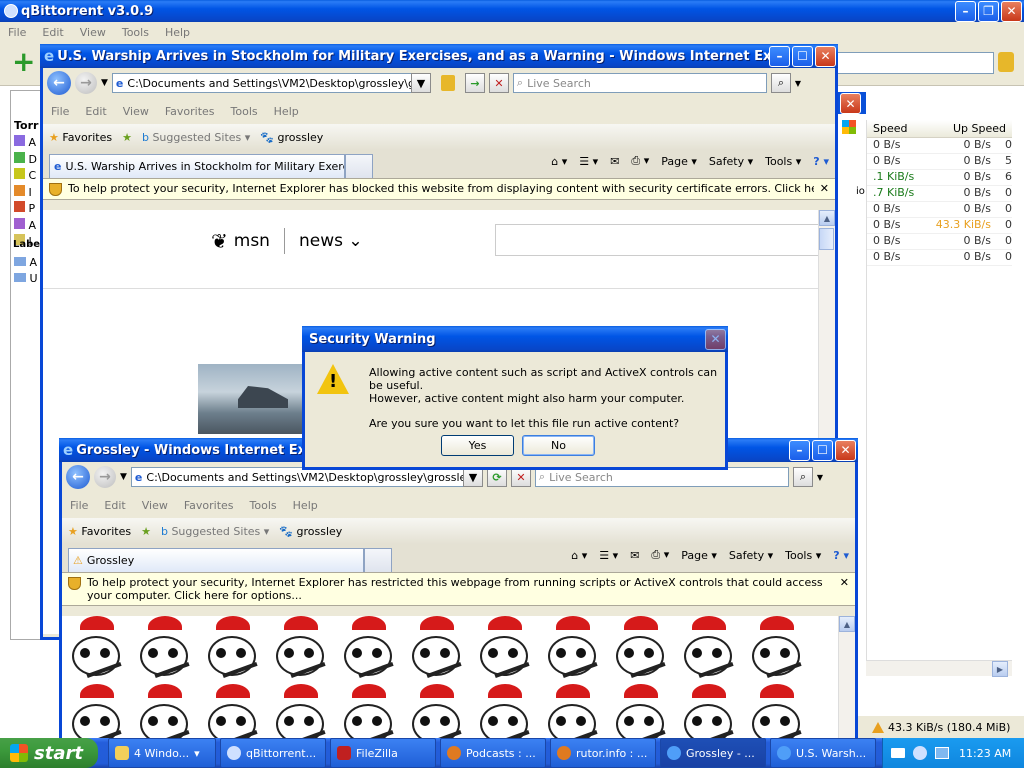 Image resolution: width=1024 pixels, height=768 pixels. What do you see at coordinates (136, 111) in the screenshot?
I see `menu-view: View` at bounding box center [136, 111].